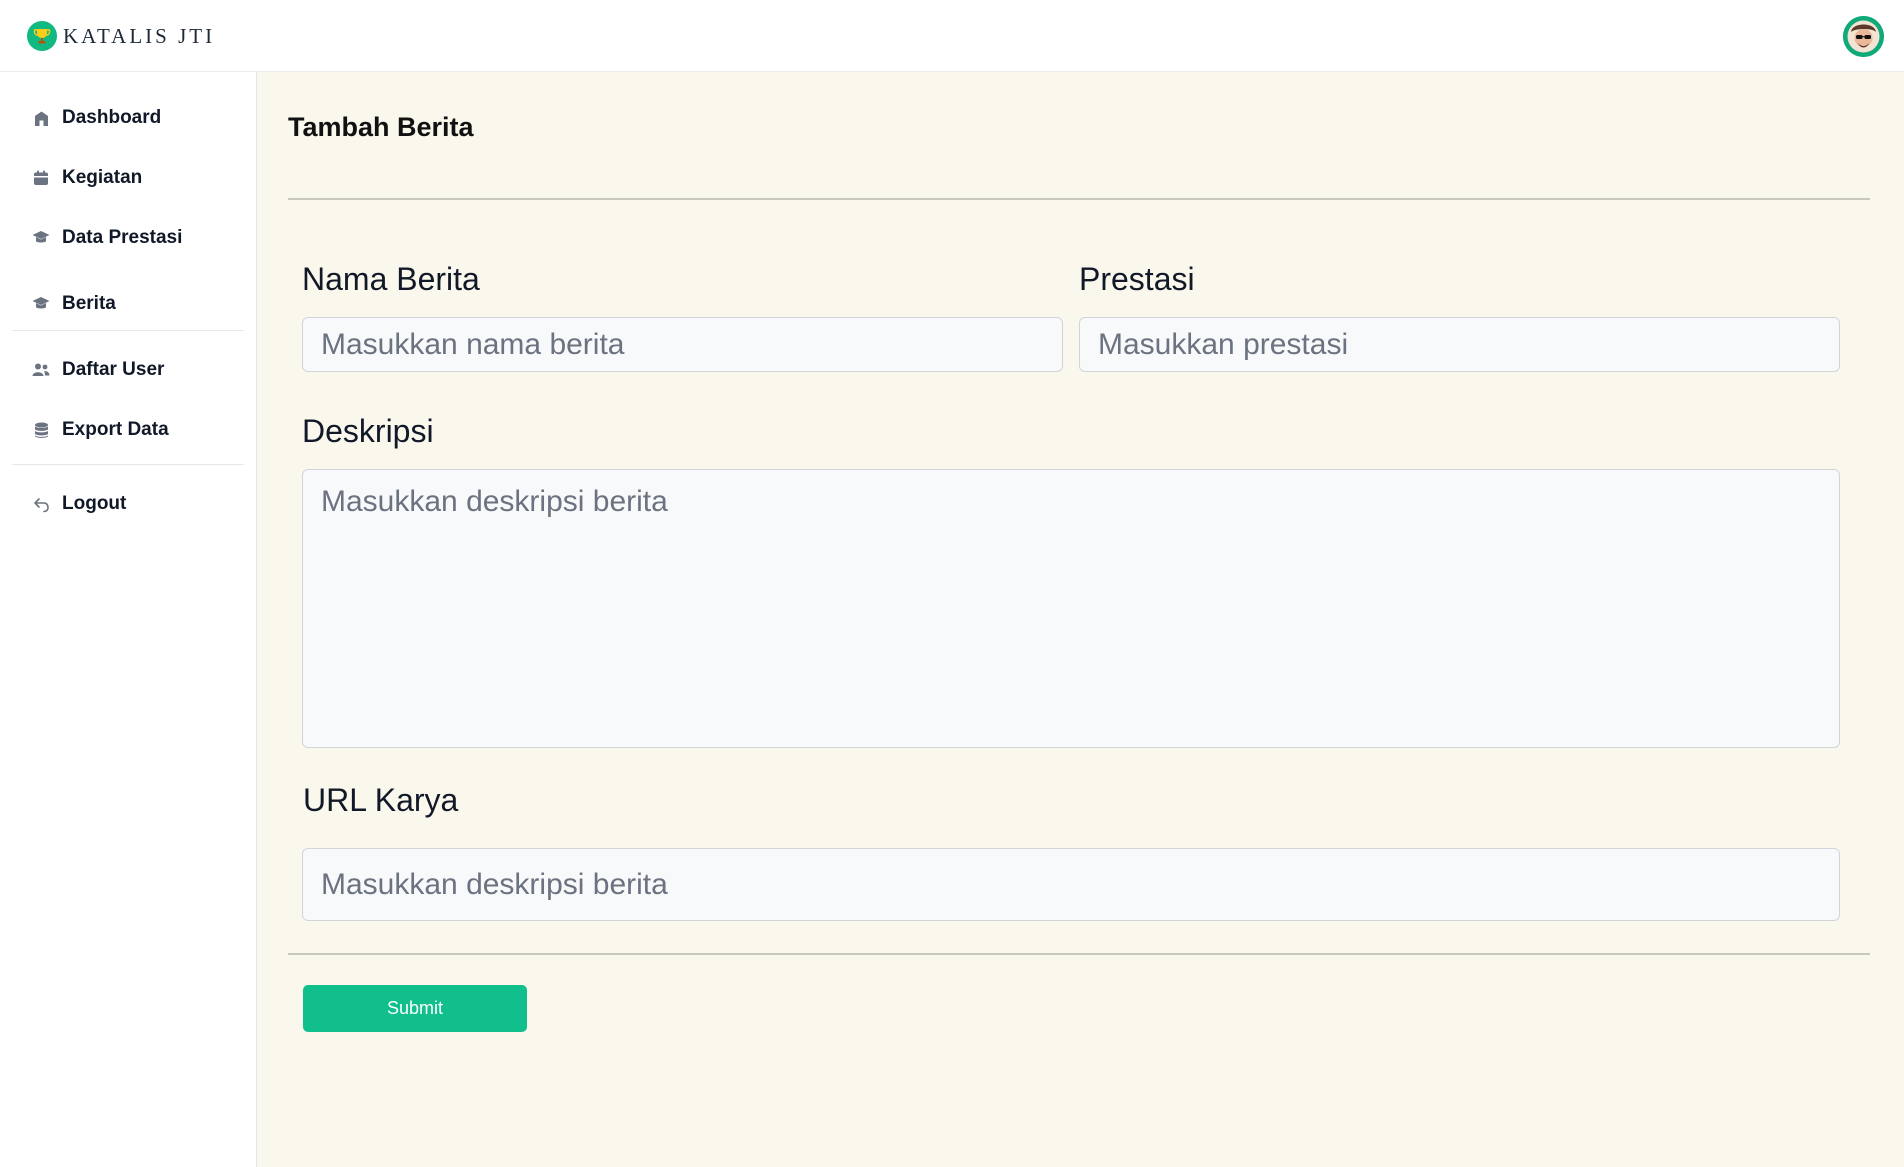 Image resolution: width=1904 pixels, height=1167 pixels. What do you see at coordinates (381, 800) in the screenshot?
I see `url-karya-label: URL Karya` at bounding box center [381, 800].